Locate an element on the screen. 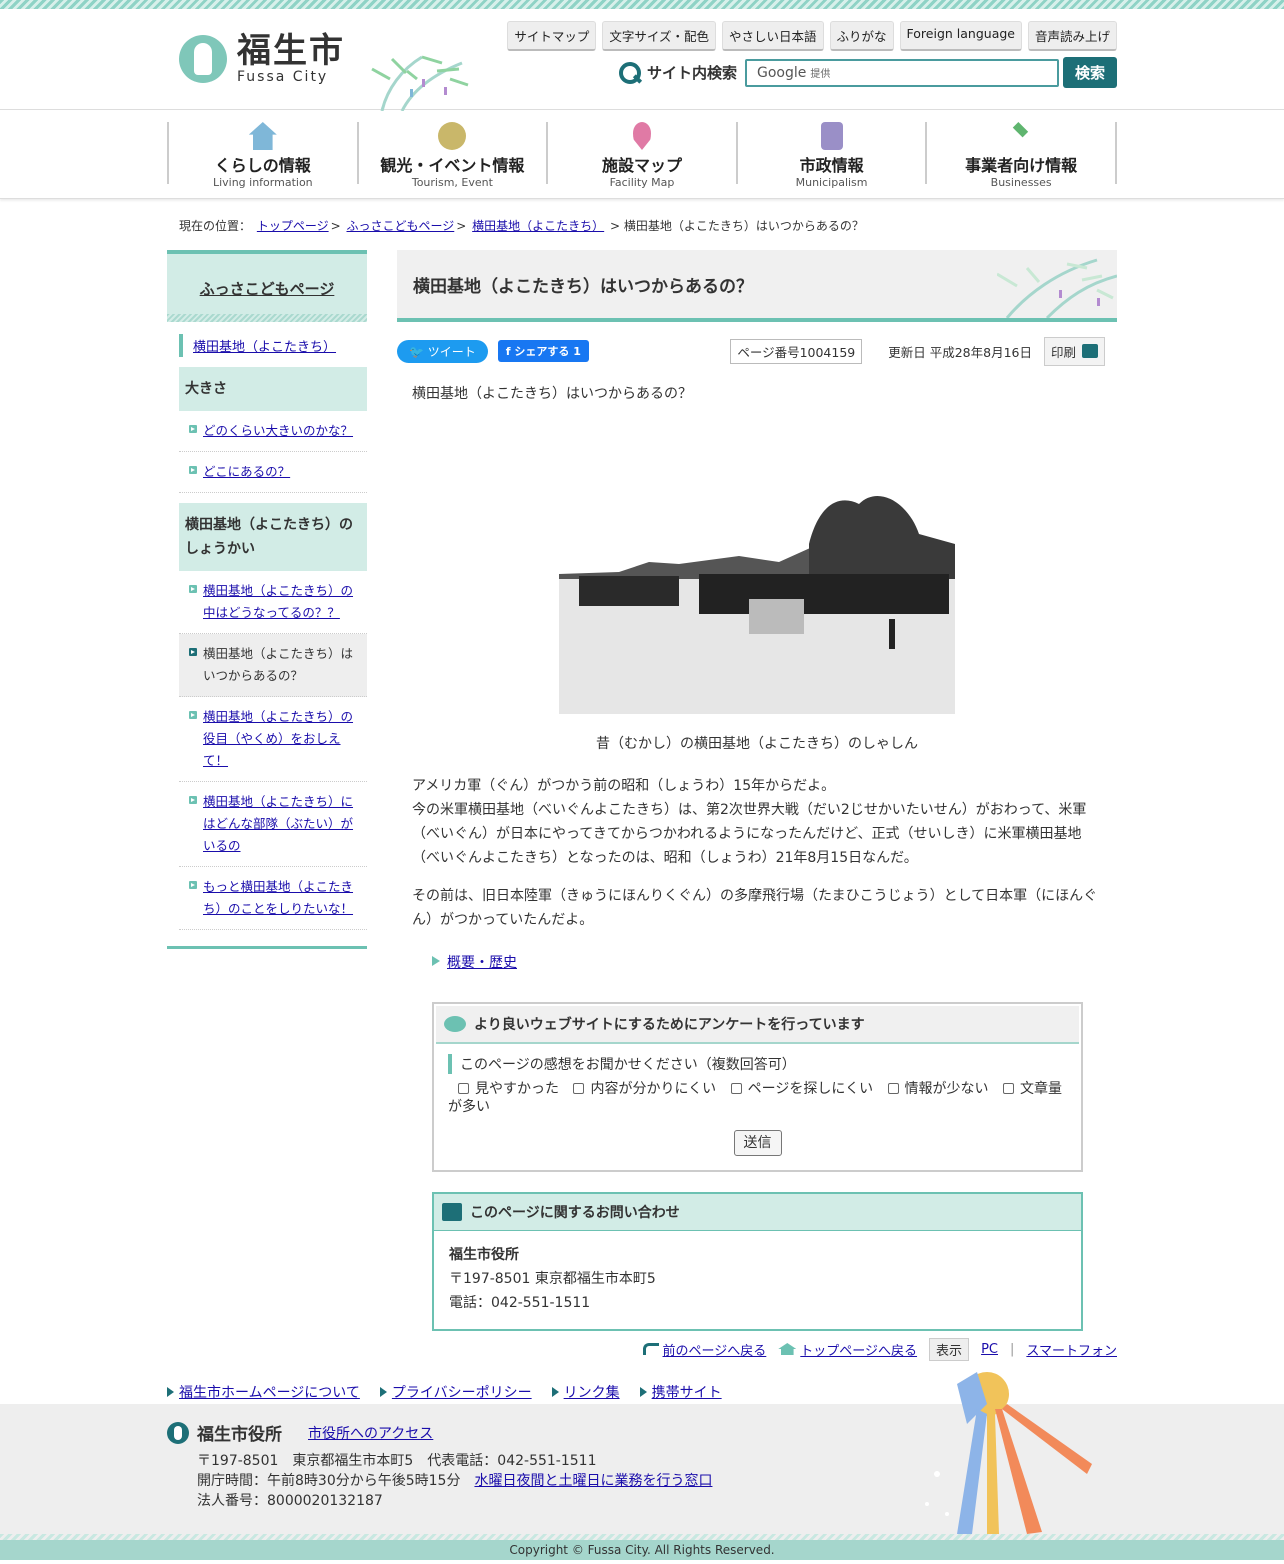 The width and height of the screenshot is (1284, 1564). gnav-municipal: 市政情報 Municipalism is located at coordinates (830, 155).